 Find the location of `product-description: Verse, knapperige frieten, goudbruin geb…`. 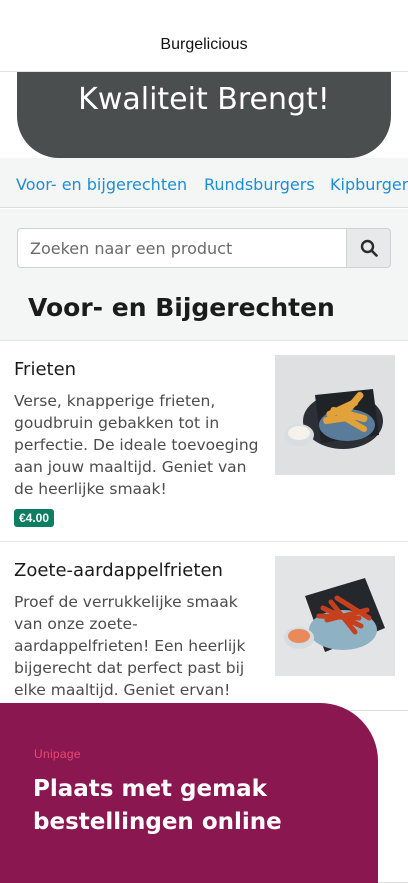

product-description: Verse, knapperige frieten, goudbruin geb… is located at coordinates (136, 445).